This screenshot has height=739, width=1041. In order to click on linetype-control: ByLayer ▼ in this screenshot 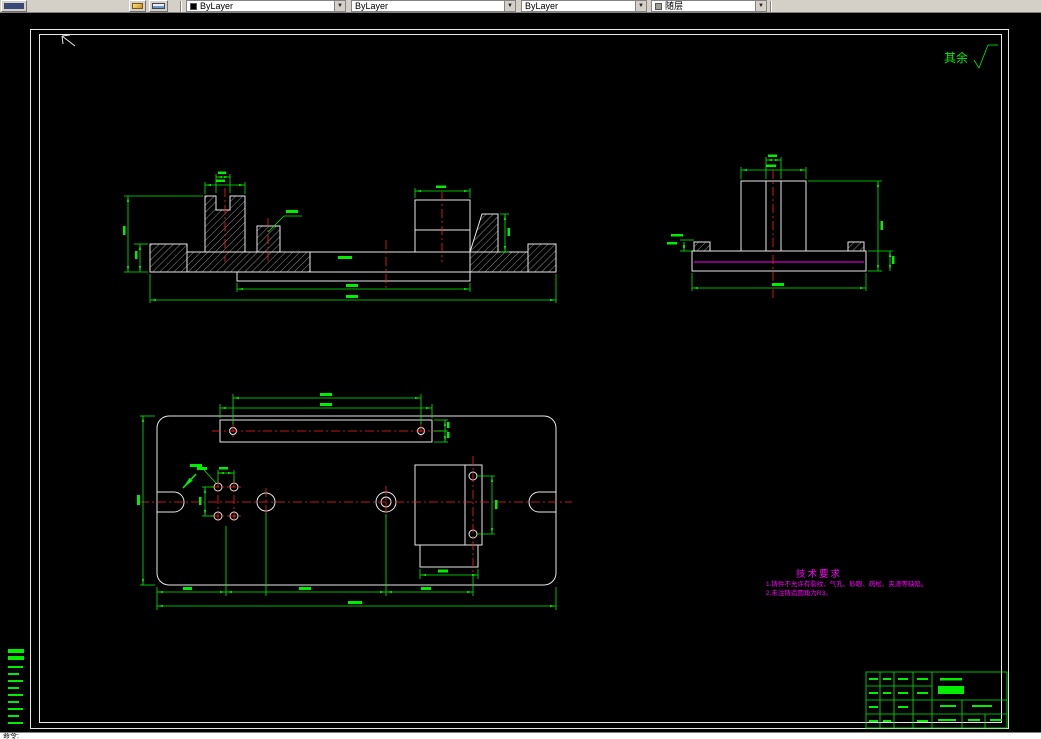, I will do `click(433, 6)`.